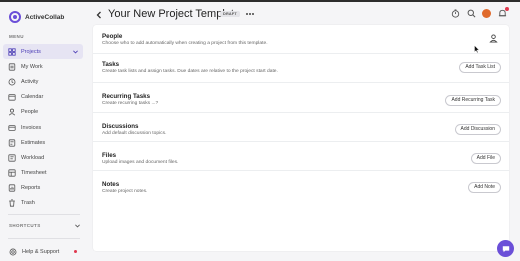 The image size is (520, 261). Describe the element at coordinates (480, 67) in the screenshot. I see `add-task-list-button: Add Task List` at that location.